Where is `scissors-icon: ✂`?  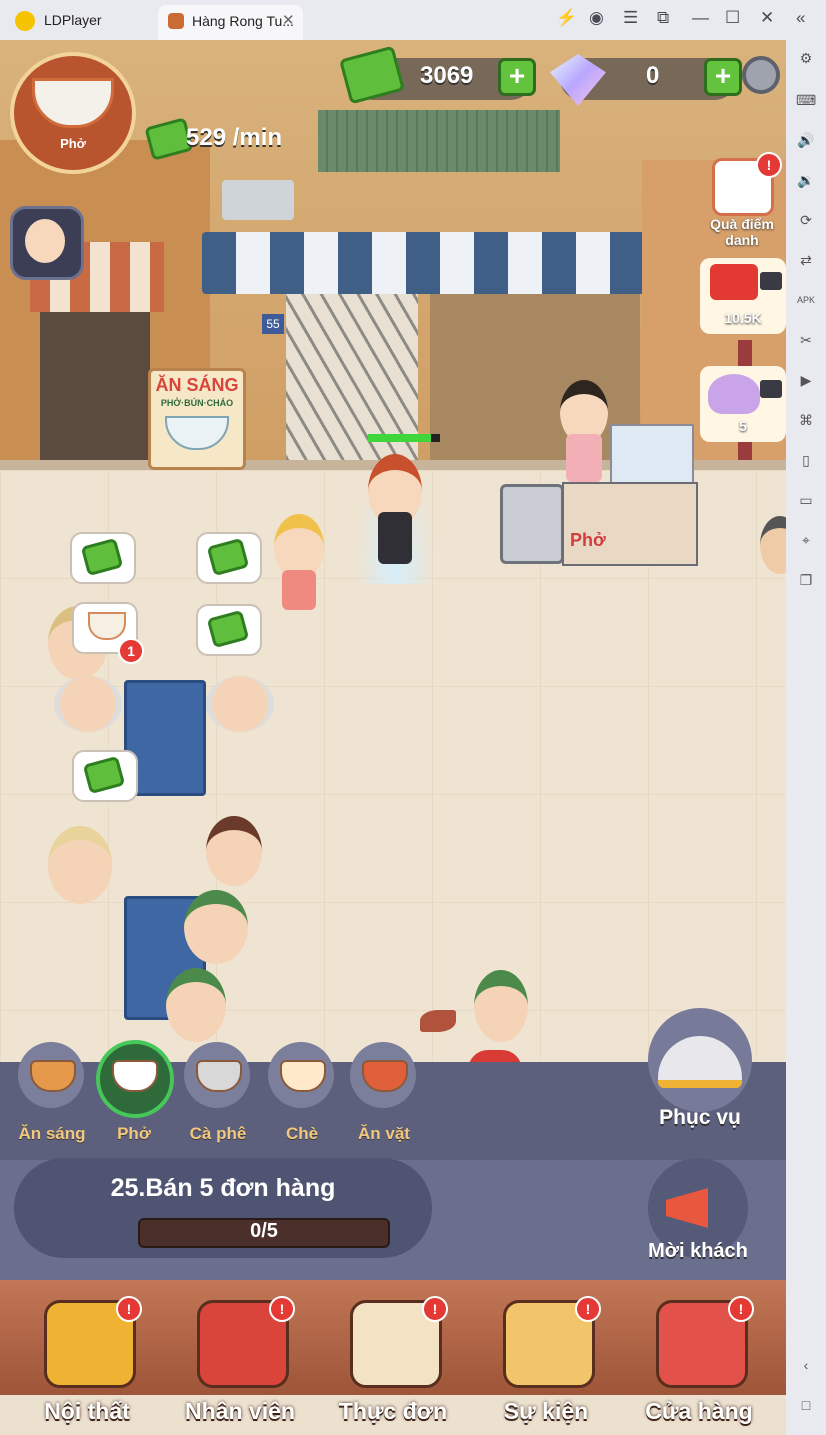 scissors-icon: ✂ is located at coordinates (806, 340).